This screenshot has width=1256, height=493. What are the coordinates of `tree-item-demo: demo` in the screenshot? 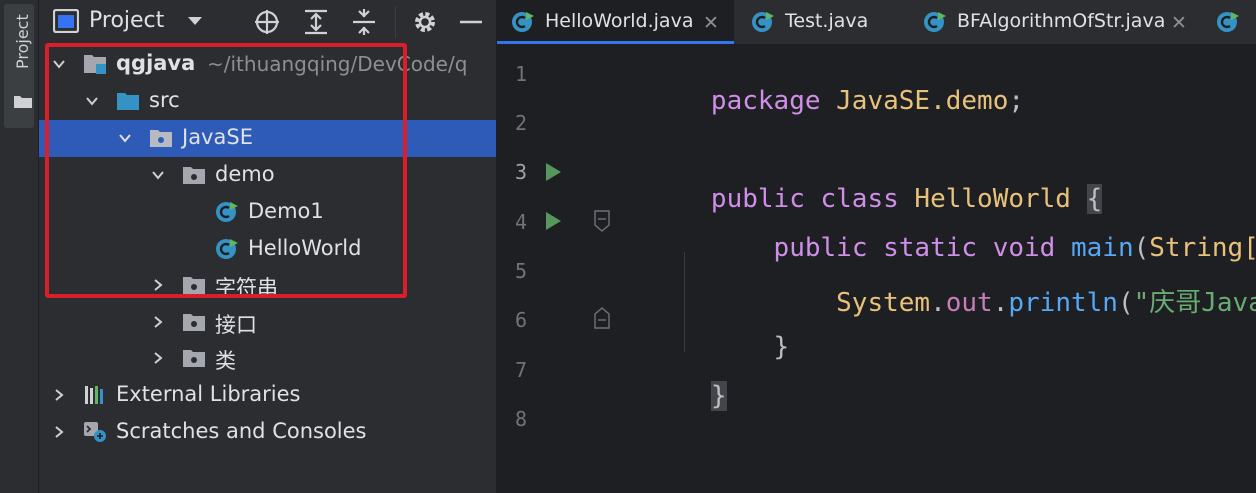 It's located at (267, 175).